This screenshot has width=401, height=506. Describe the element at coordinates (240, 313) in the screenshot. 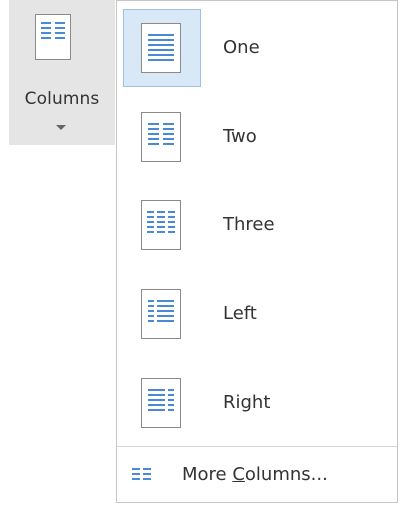

I see `menu-item-label: Left` at that location.